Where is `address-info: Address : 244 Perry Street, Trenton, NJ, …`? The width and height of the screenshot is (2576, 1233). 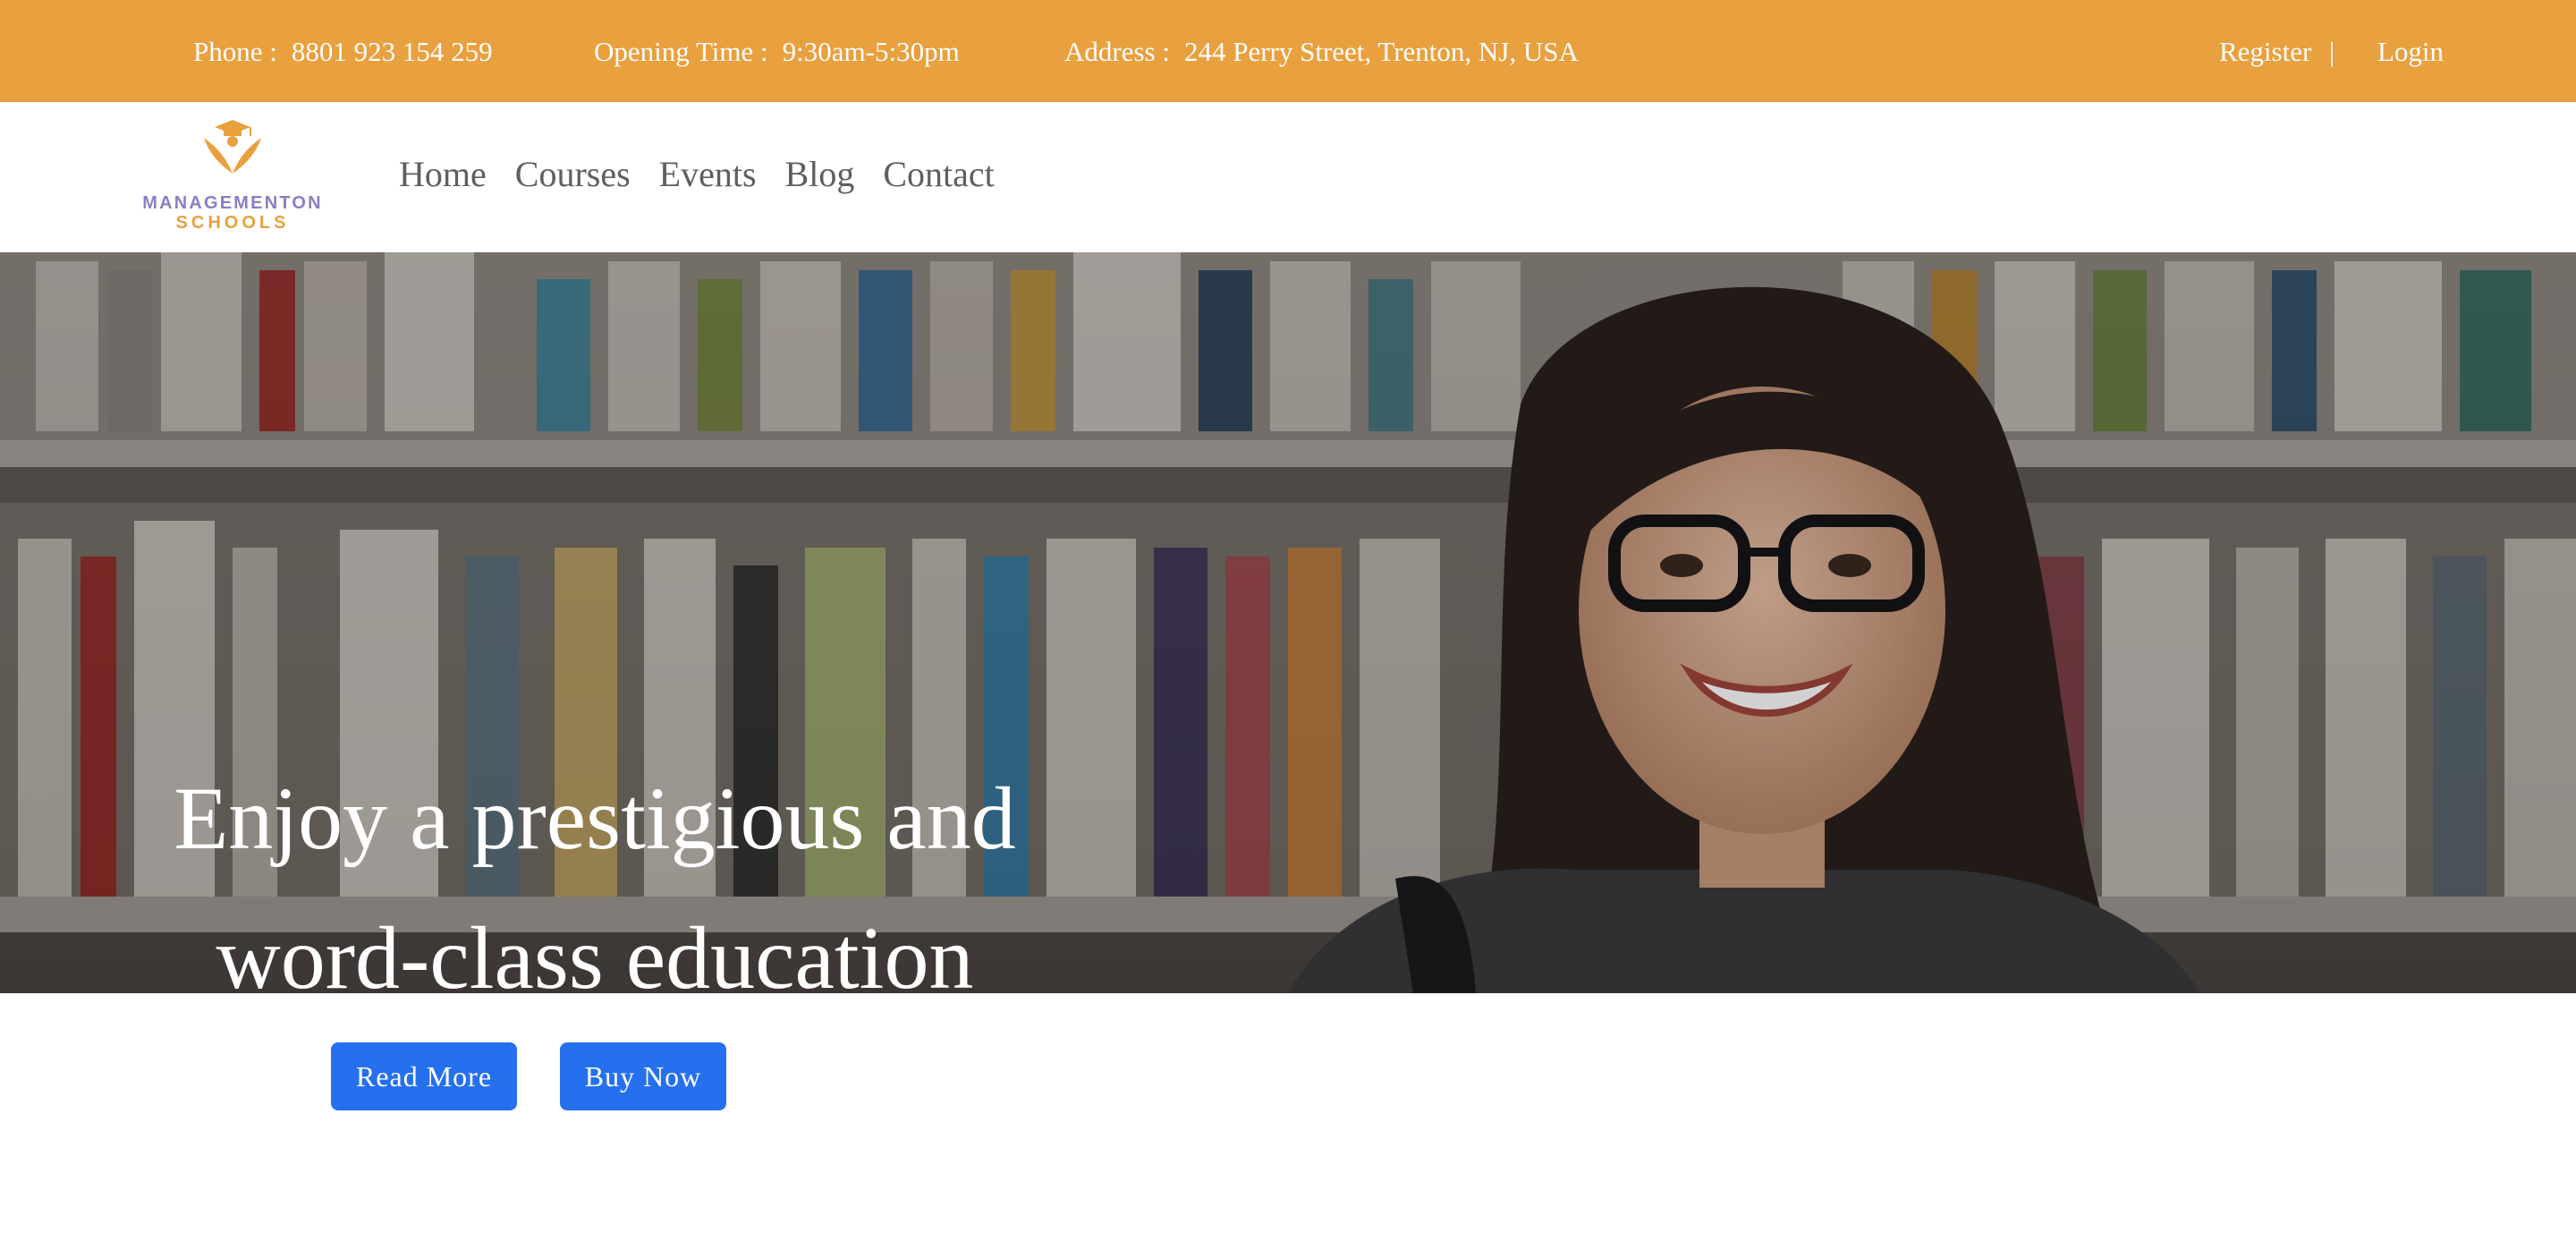
address-info: Address : 244 Perry Street, Trenton, NJ, … is located at coordinates (1321, 52).